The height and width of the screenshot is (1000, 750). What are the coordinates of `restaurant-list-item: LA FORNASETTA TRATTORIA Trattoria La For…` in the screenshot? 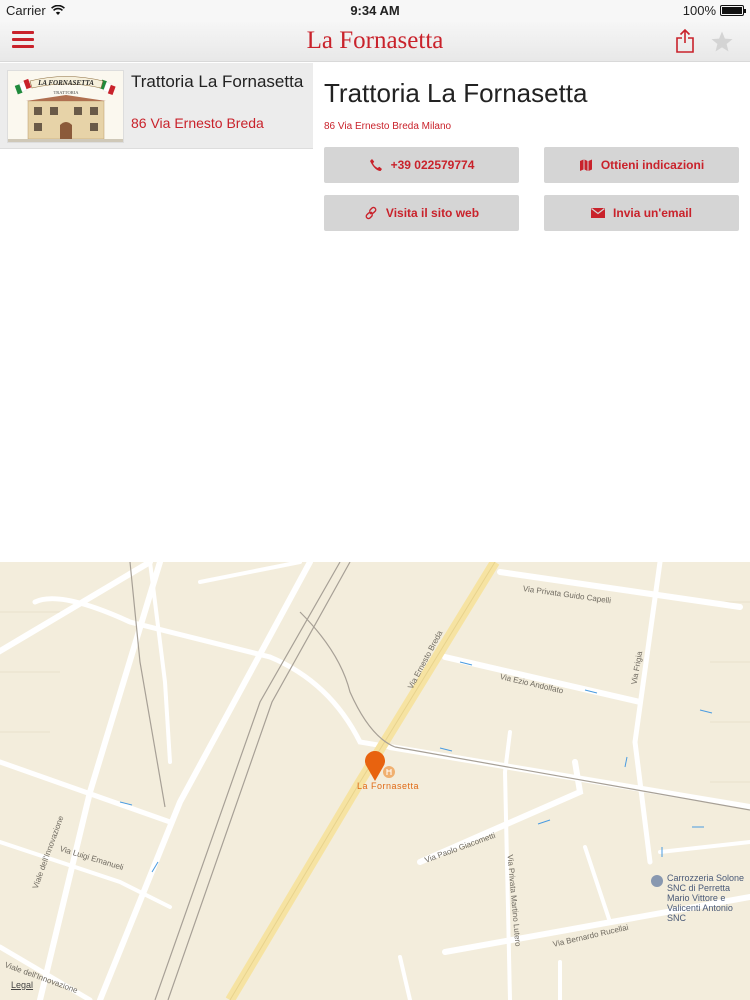 It's located at (156, 106).